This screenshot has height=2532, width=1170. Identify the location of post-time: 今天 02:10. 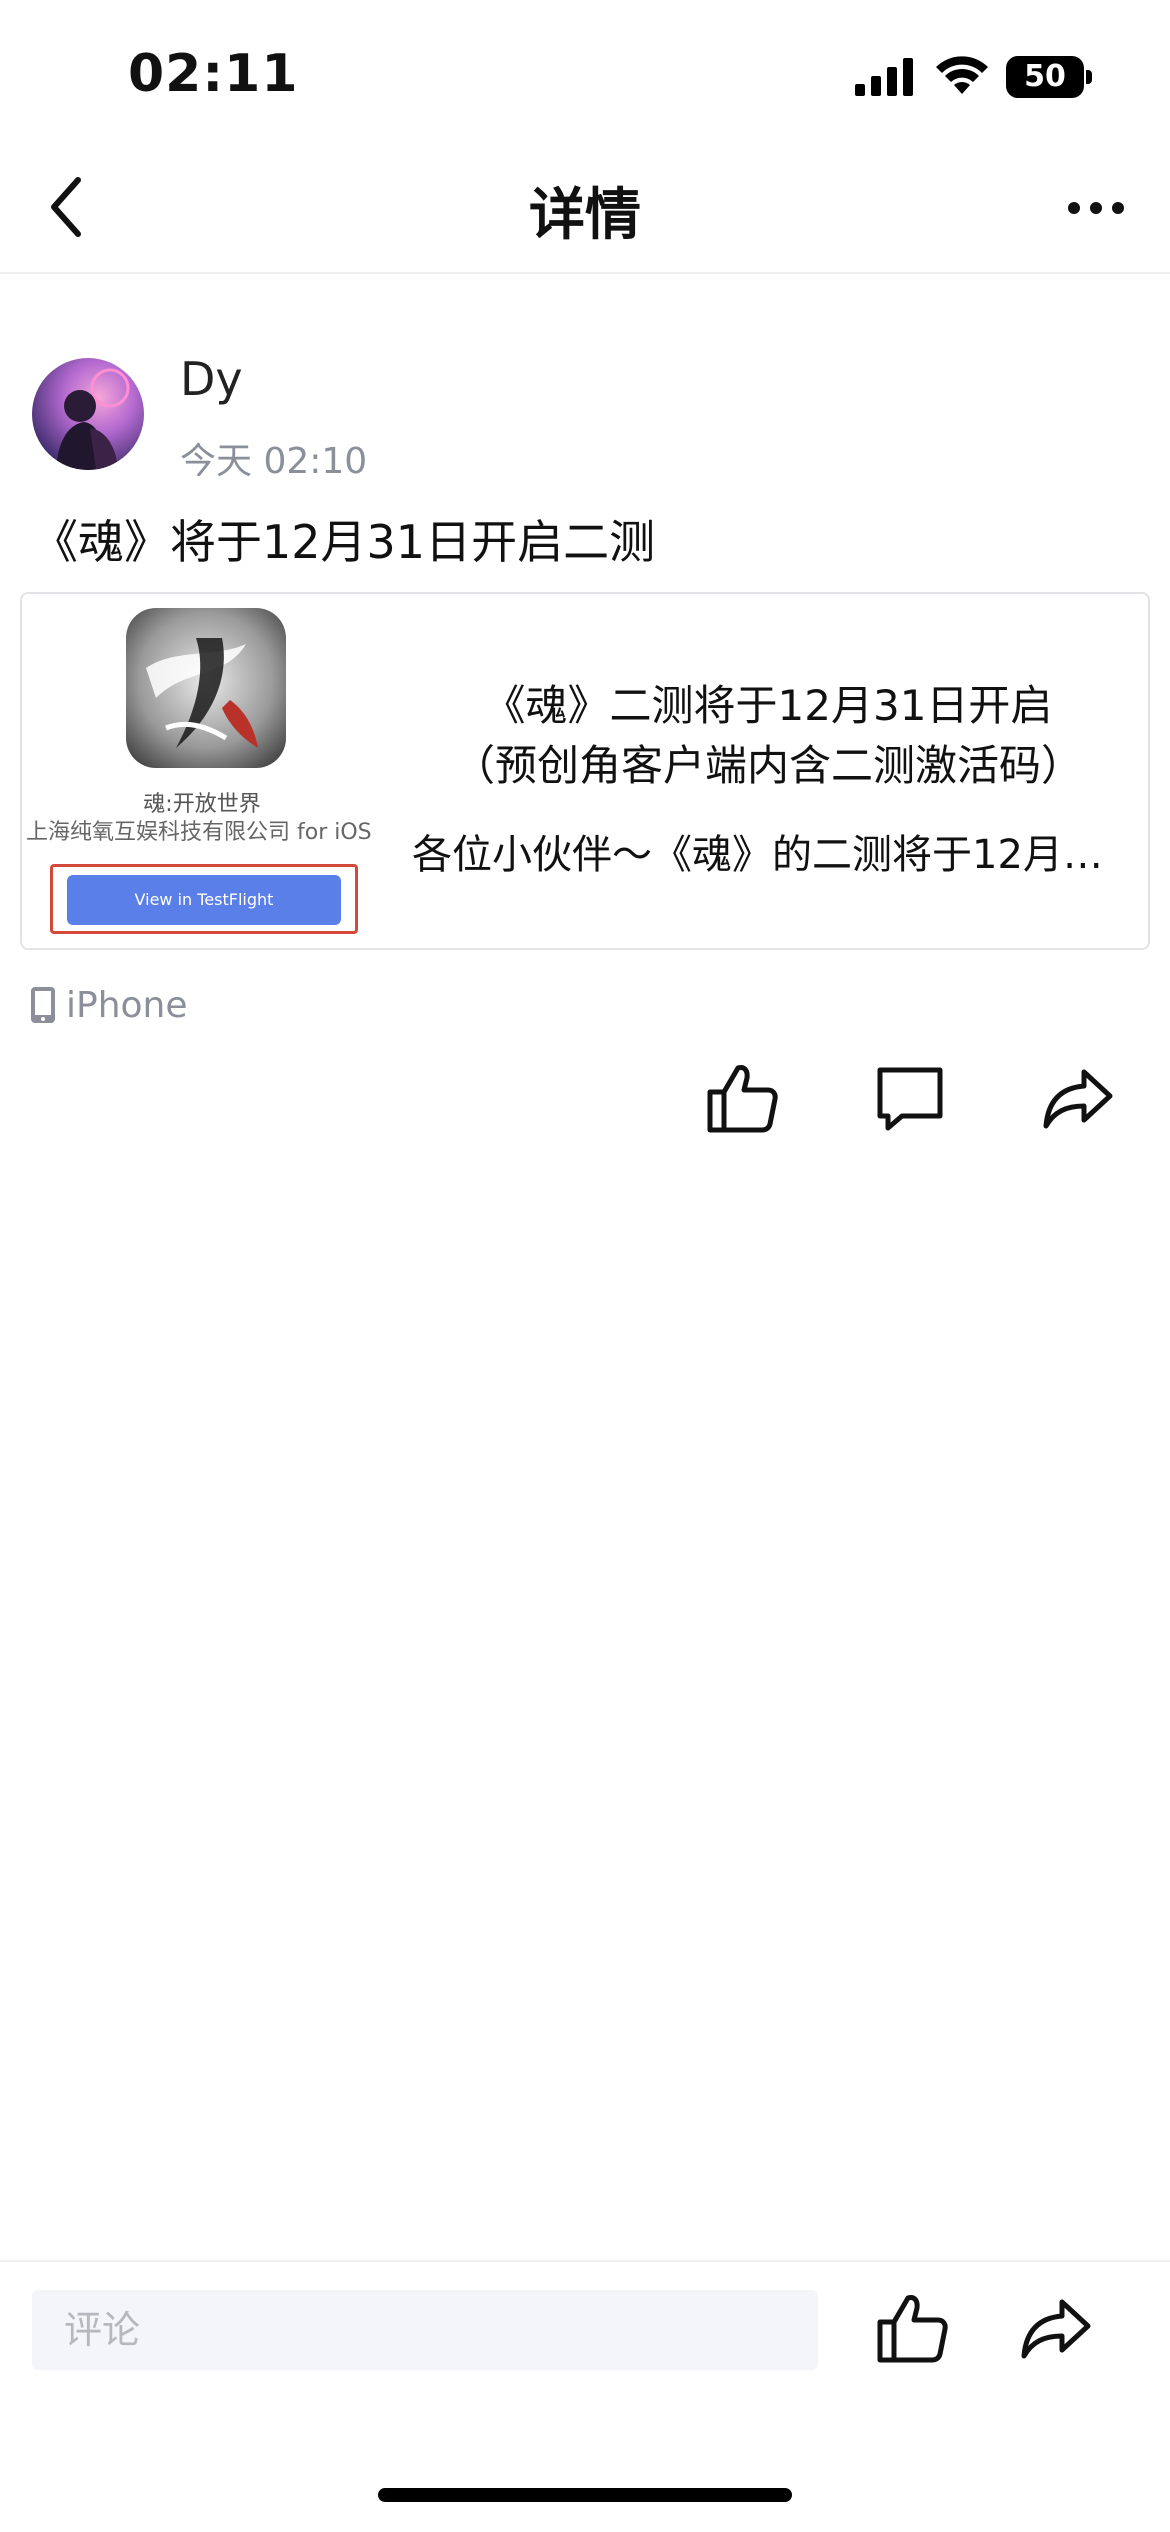
(274, 461).